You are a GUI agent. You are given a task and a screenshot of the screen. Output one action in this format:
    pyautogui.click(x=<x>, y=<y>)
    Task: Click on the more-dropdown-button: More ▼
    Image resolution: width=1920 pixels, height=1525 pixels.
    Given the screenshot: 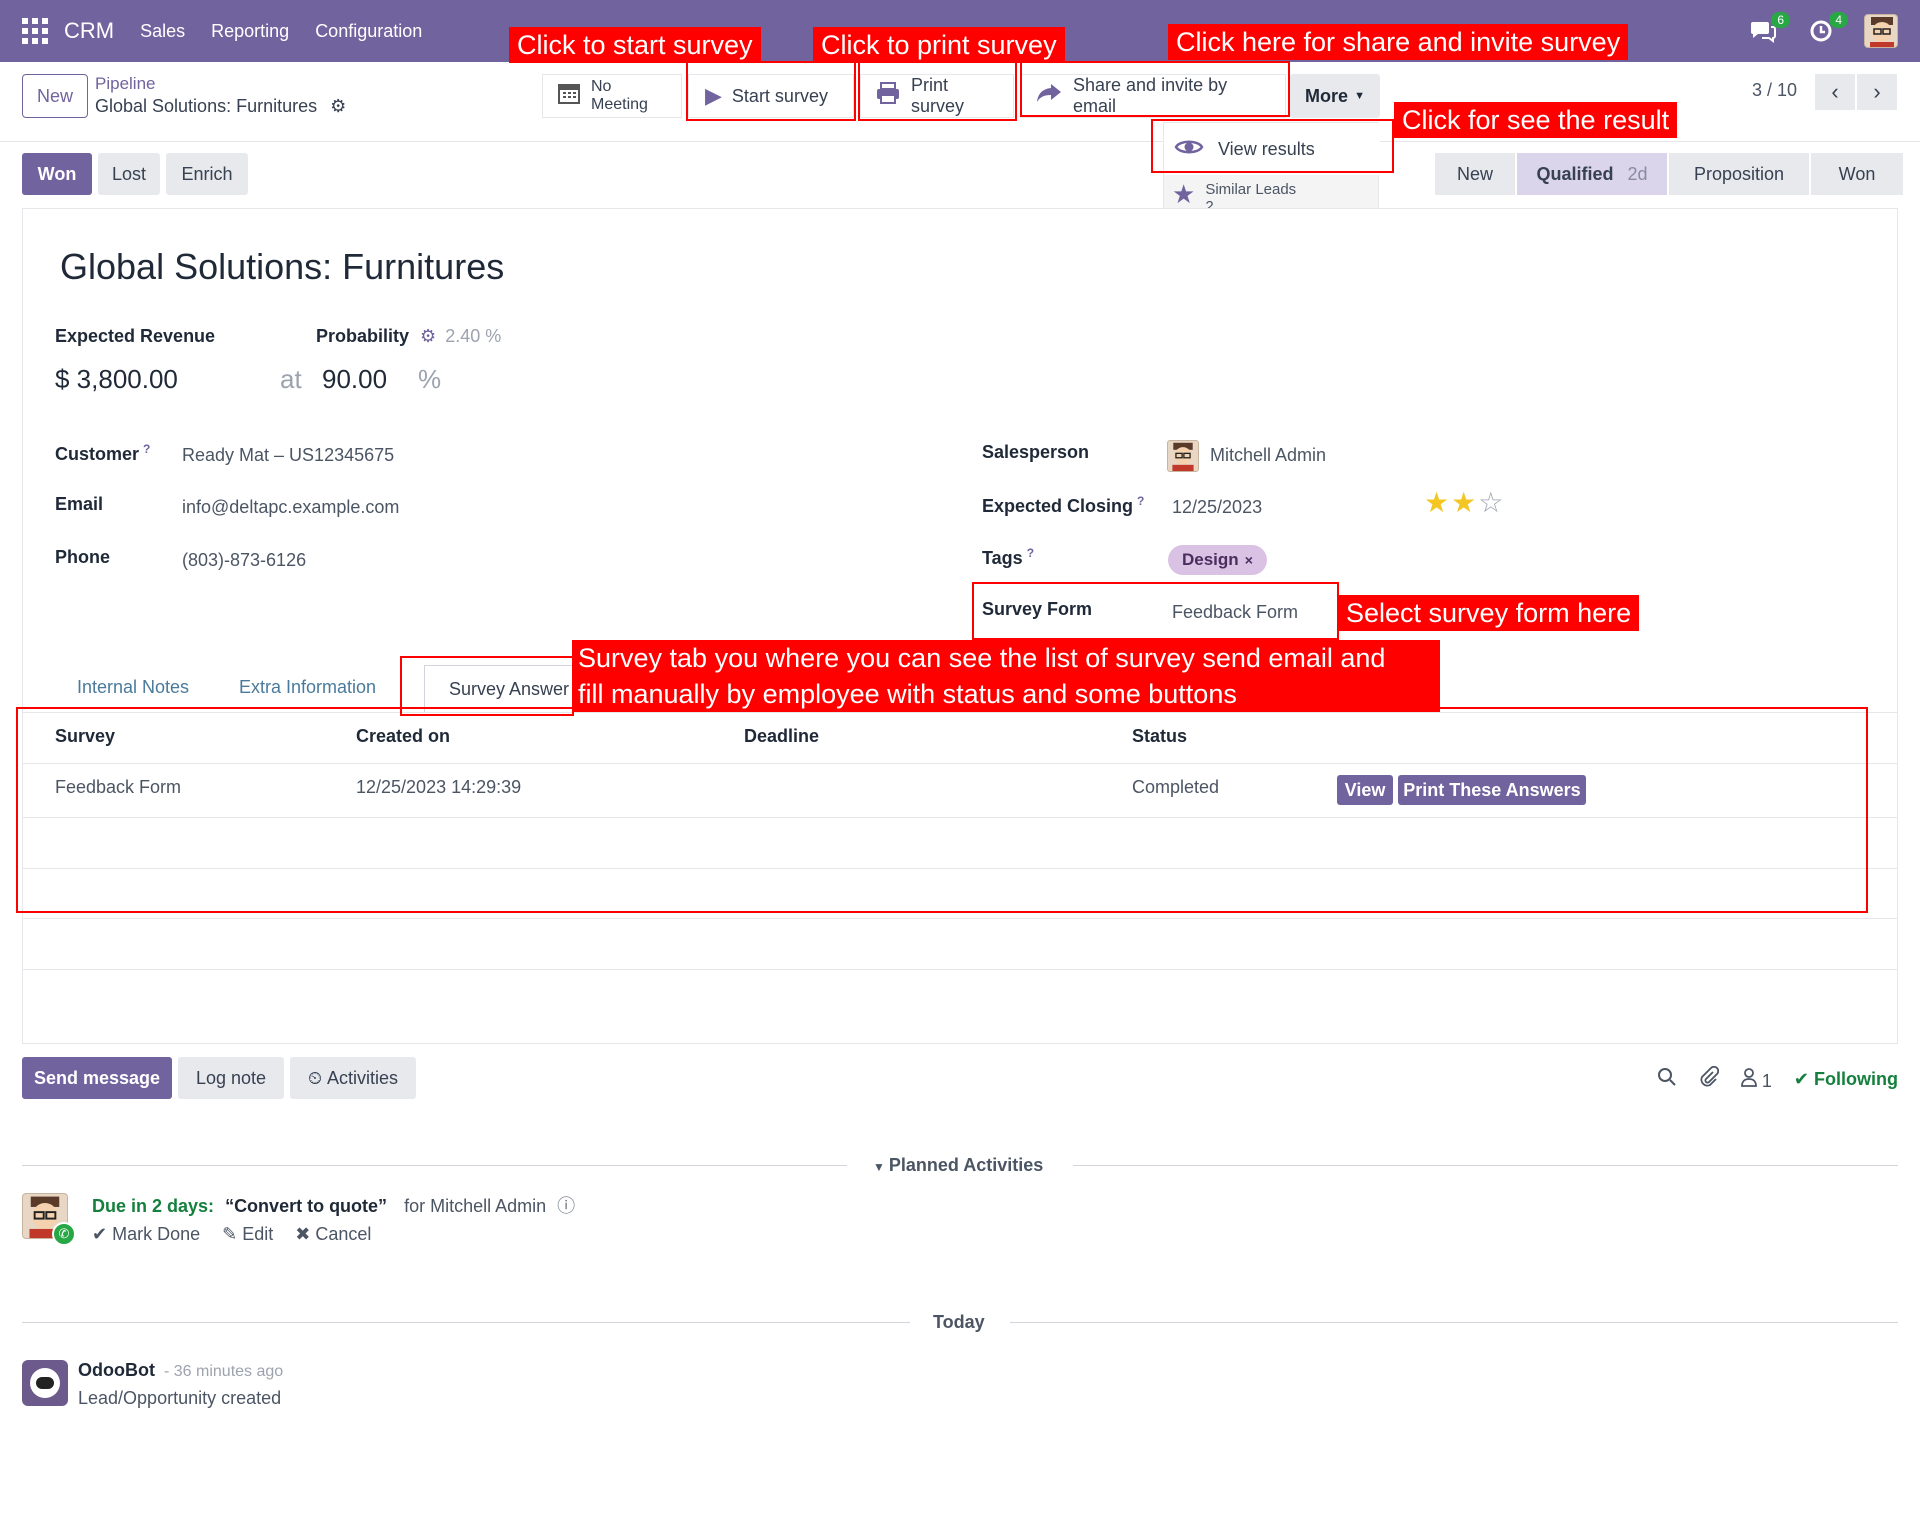 What is the action you would take?
    pyautogui.click(x=1335, y=96)
    